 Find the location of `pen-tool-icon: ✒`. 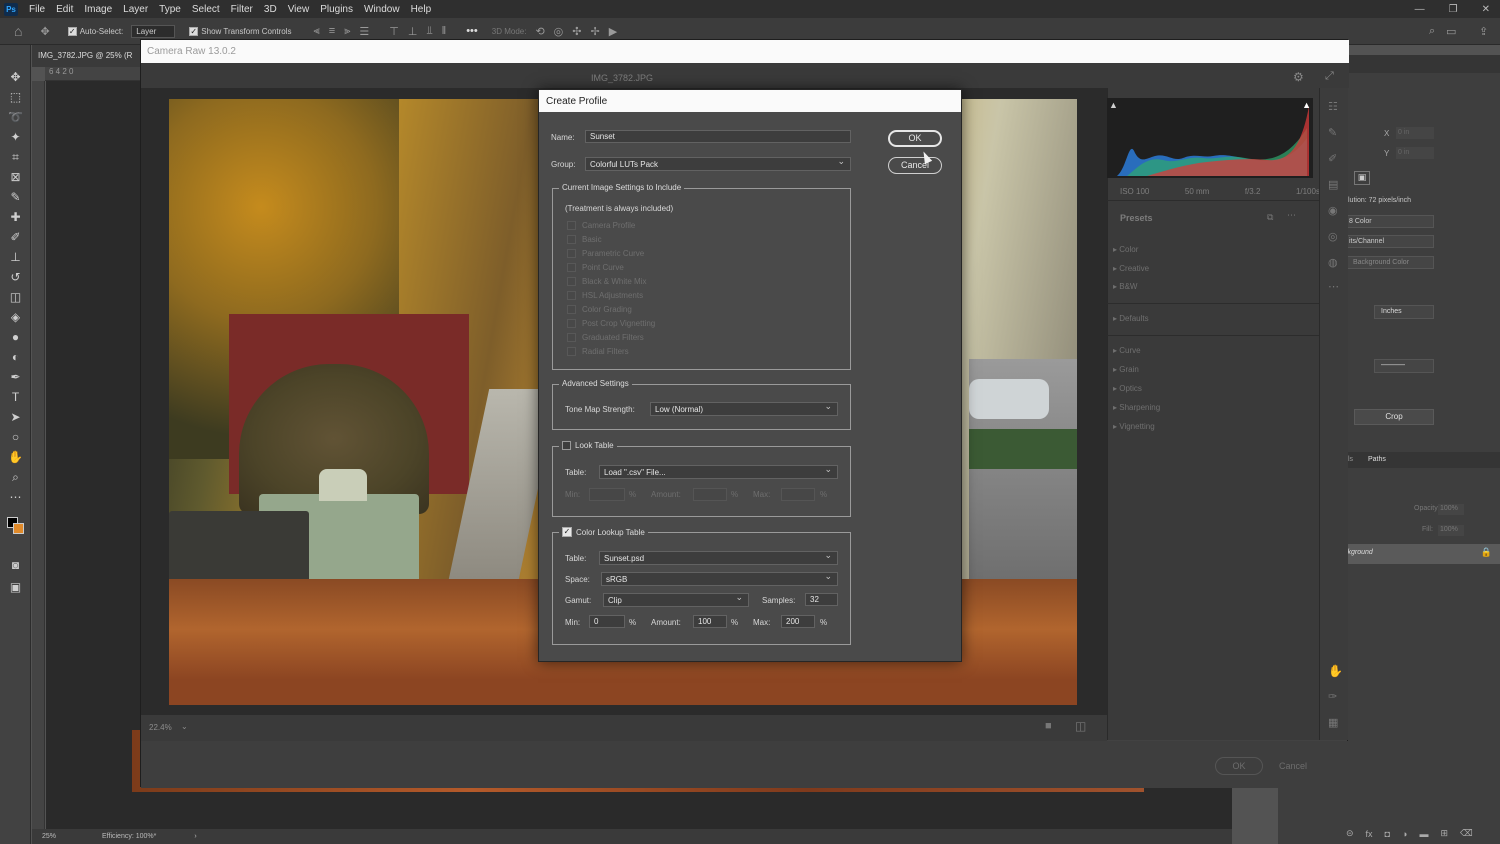

pen-tool-icon: ✒ is located at coordinates (15, 377).